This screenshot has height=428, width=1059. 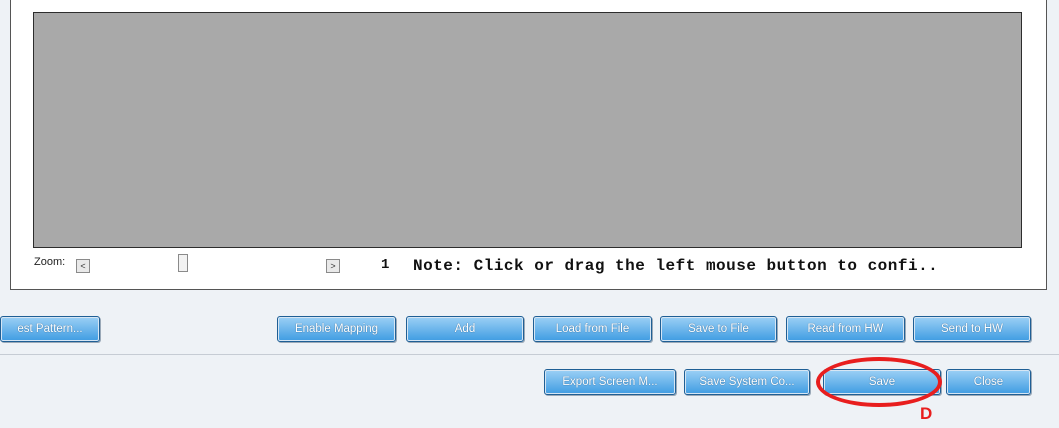 What do you see at coordinates (879, 382) in the screenshot?
I see `save-highlight-circle` at bounding box center [879, 382].